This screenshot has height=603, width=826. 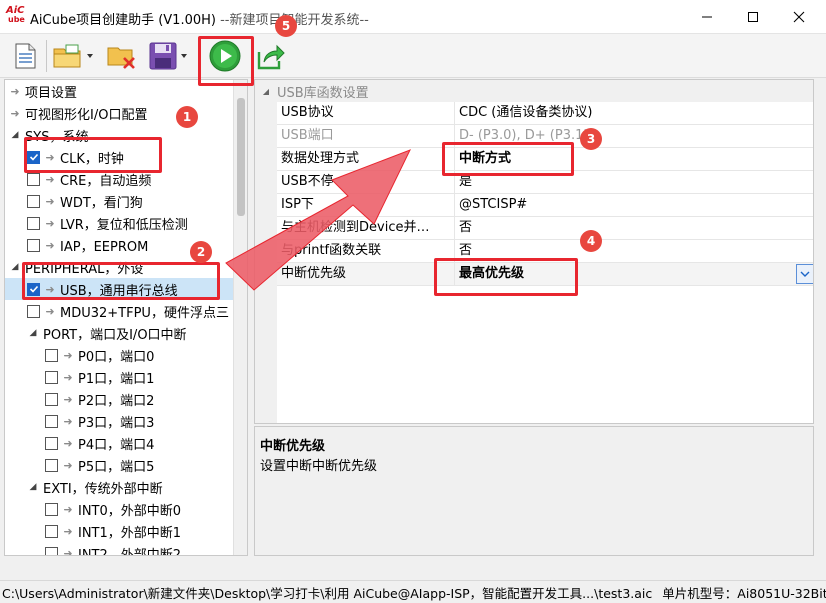 I want to click on close-window-button, so click(x=799, y=17).